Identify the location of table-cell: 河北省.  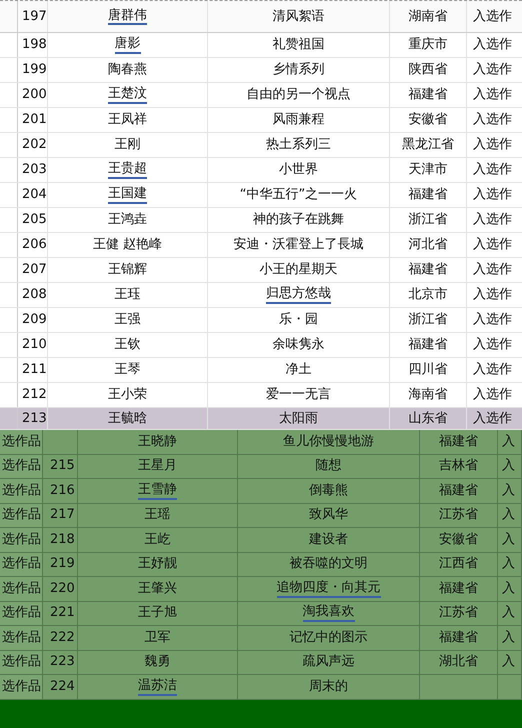
(428, 245).